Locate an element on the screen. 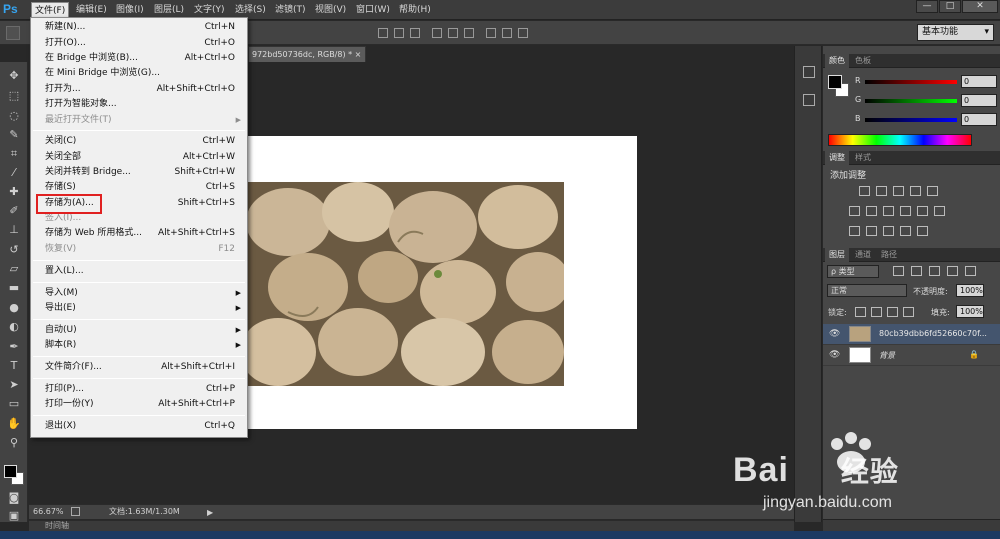 This screenshot has height=539, width=1000. lock-position-icon is located at coordinates (892, 312).